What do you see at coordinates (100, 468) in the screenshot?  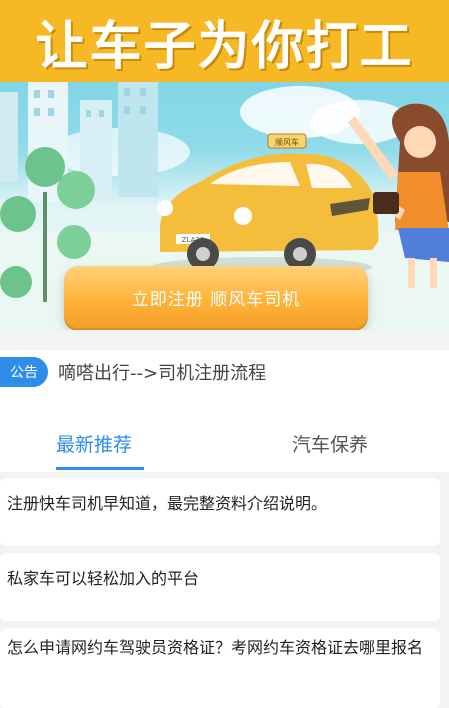 I see `active-tab-indicator` at bounding box center [100, 468].